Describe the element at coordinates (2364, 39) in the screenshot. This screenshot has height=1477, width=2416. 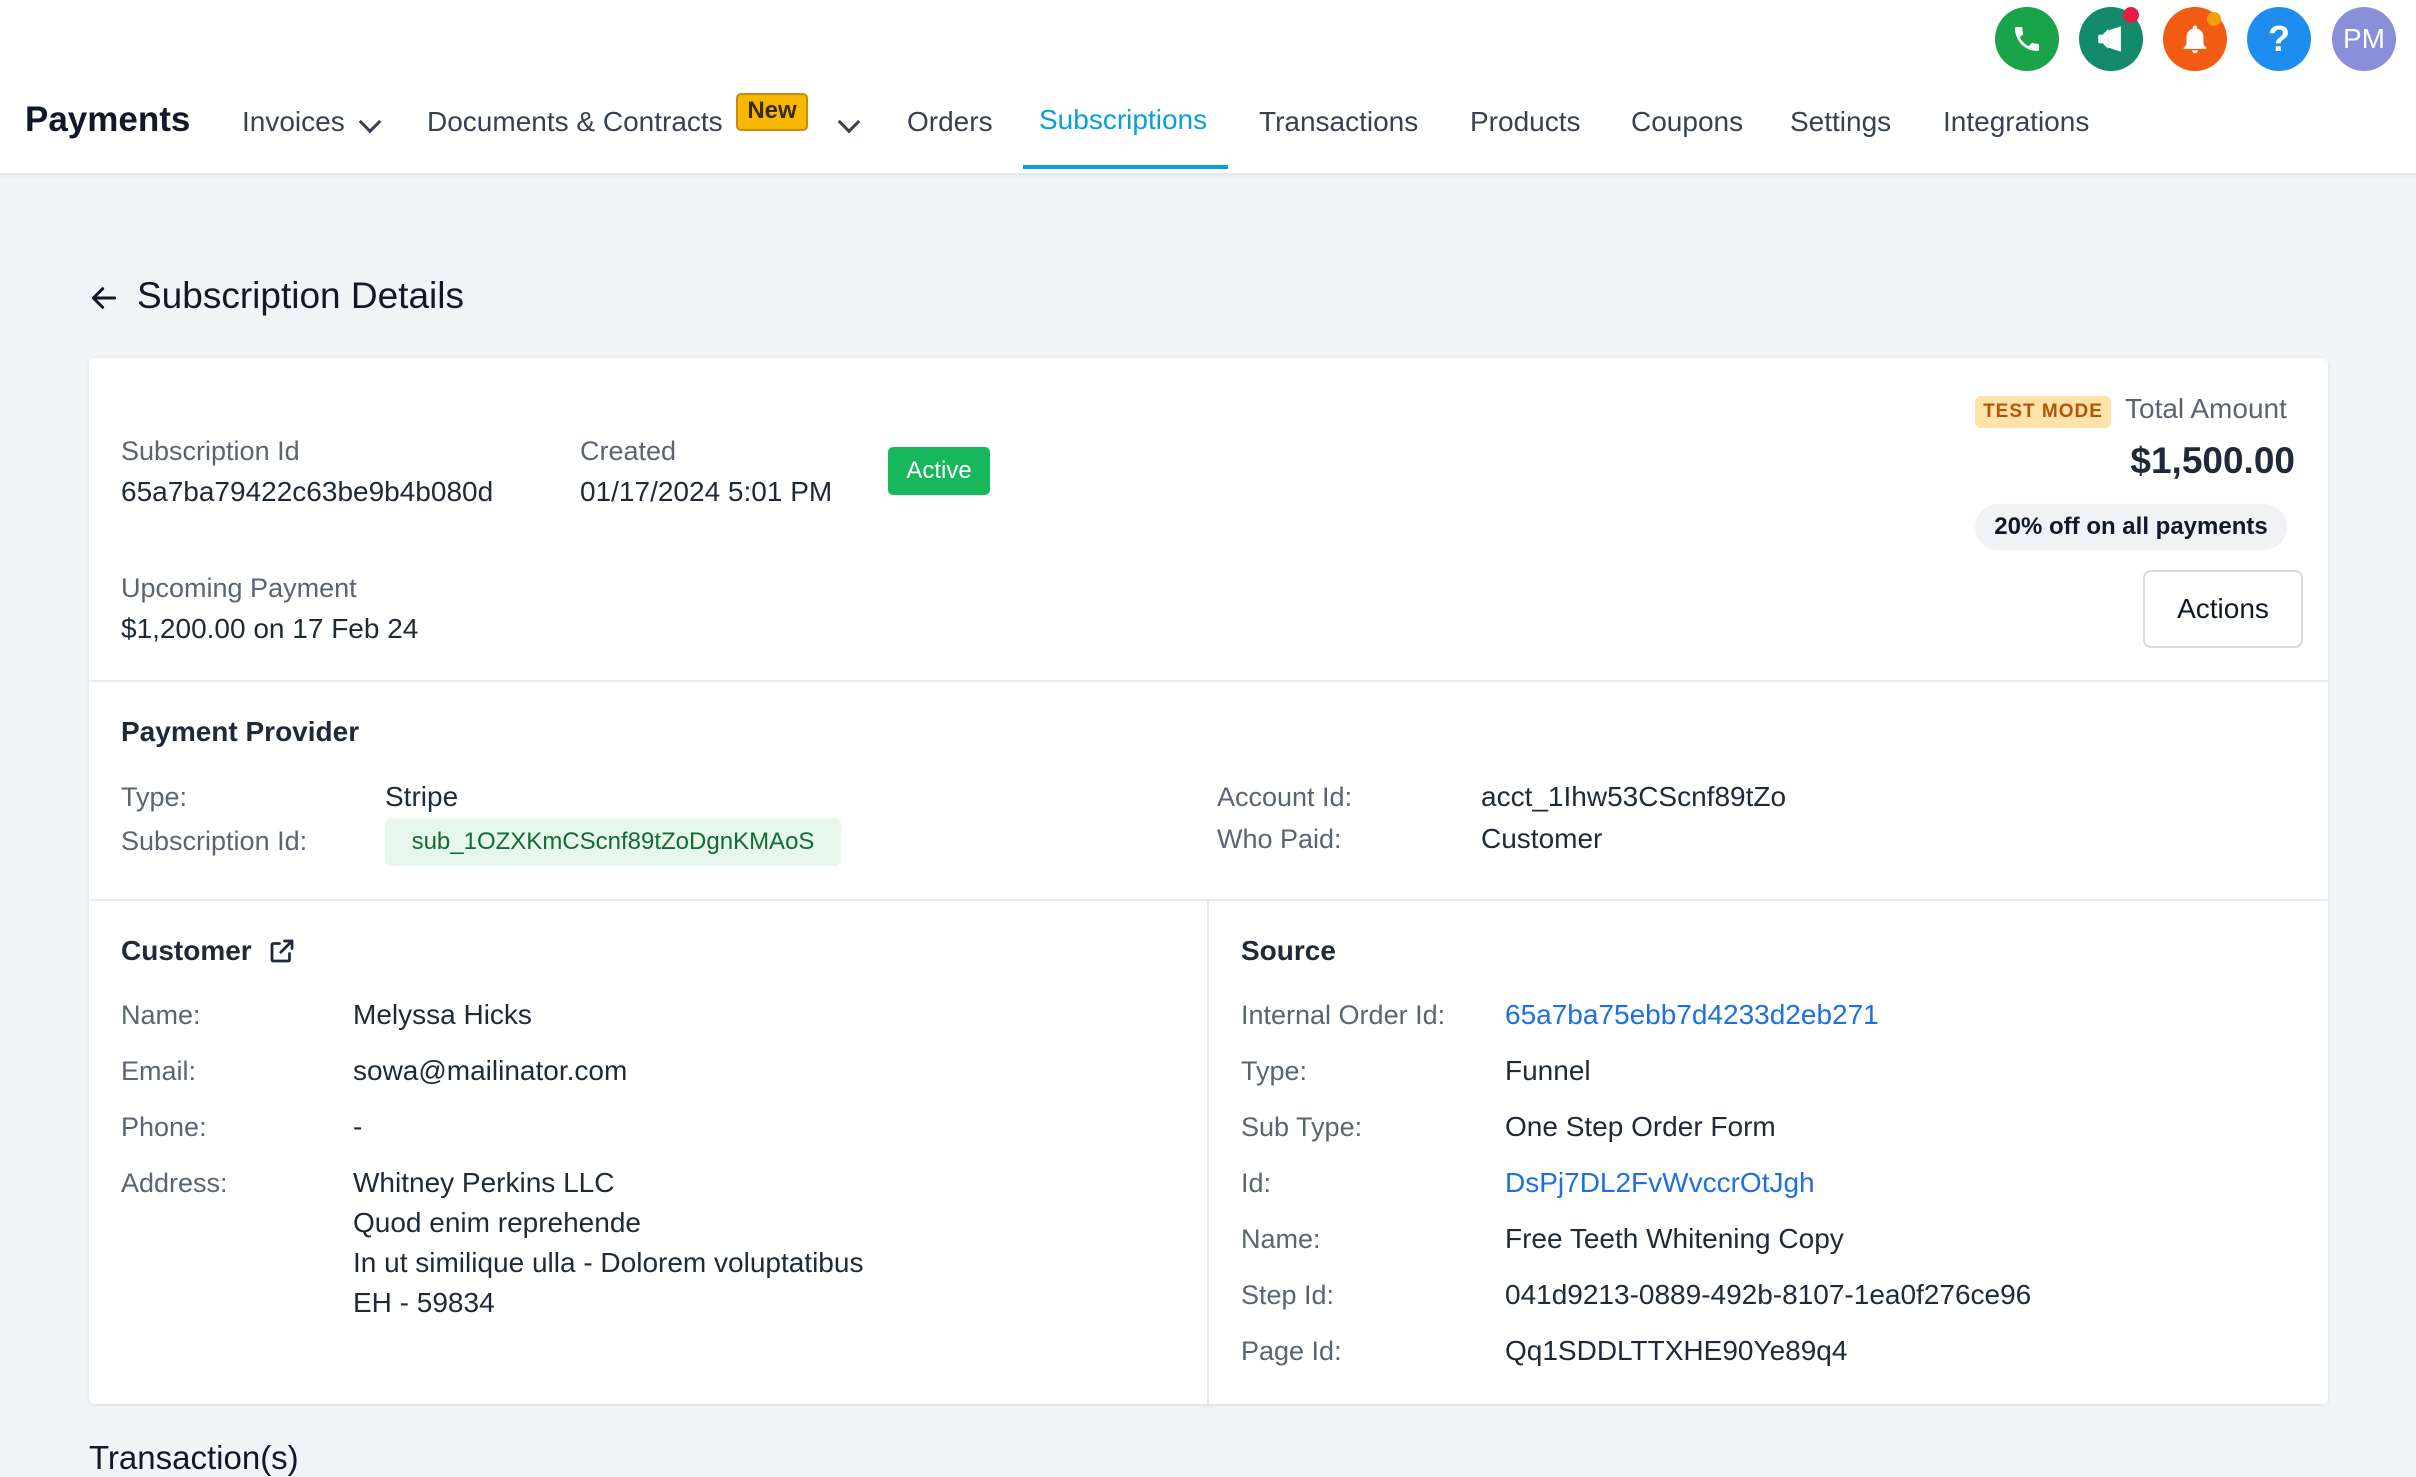
I see `avatar: PM` at that location.